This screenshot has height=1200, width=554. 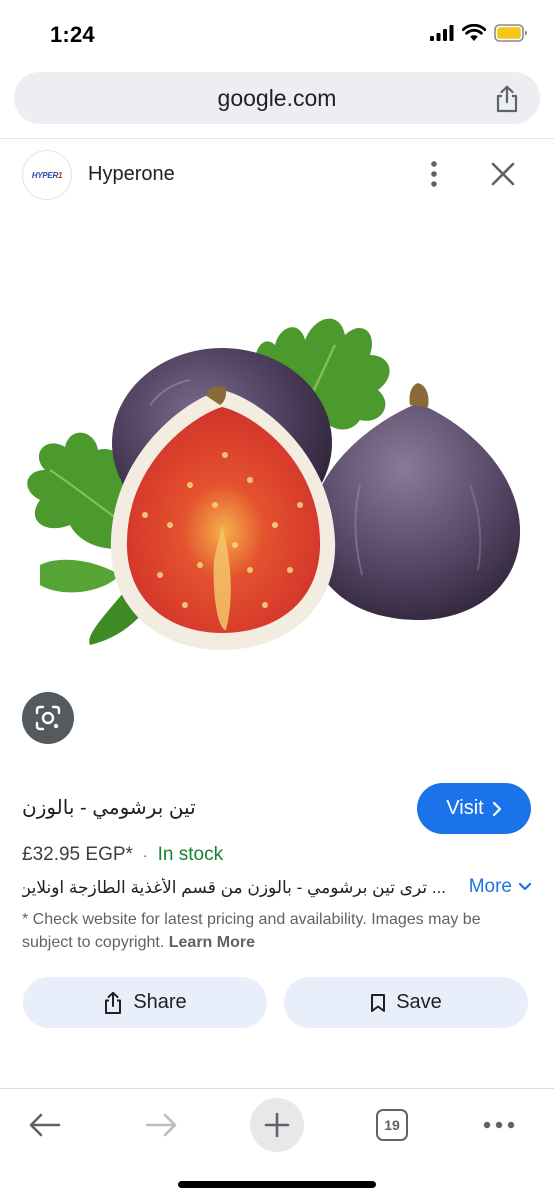 What do you see at coordinates (72, 34) in the screenshot?
I see `status-time: 1:24` at bounding box center [72, 34].